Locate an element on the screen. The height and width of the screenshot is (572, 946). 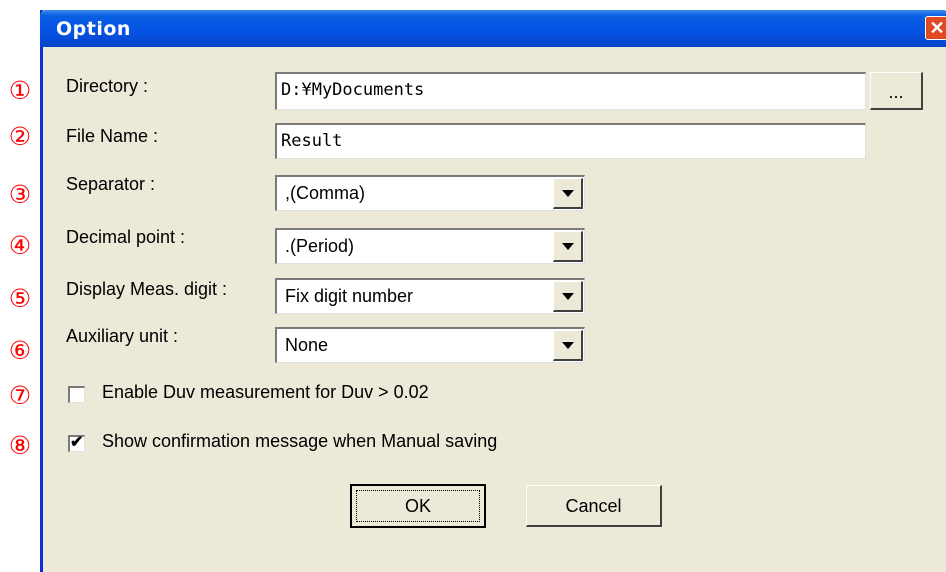
enable-duv-checkbox is located at coordinates (76, 394).